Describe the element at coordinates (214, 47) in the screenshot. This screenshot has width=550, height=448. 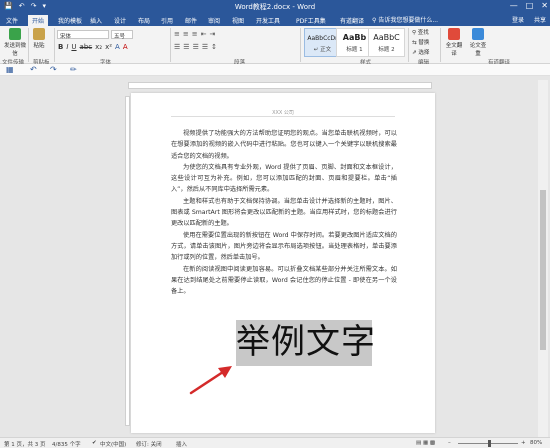
I see `line-spacing-icon: ↕` at that location.